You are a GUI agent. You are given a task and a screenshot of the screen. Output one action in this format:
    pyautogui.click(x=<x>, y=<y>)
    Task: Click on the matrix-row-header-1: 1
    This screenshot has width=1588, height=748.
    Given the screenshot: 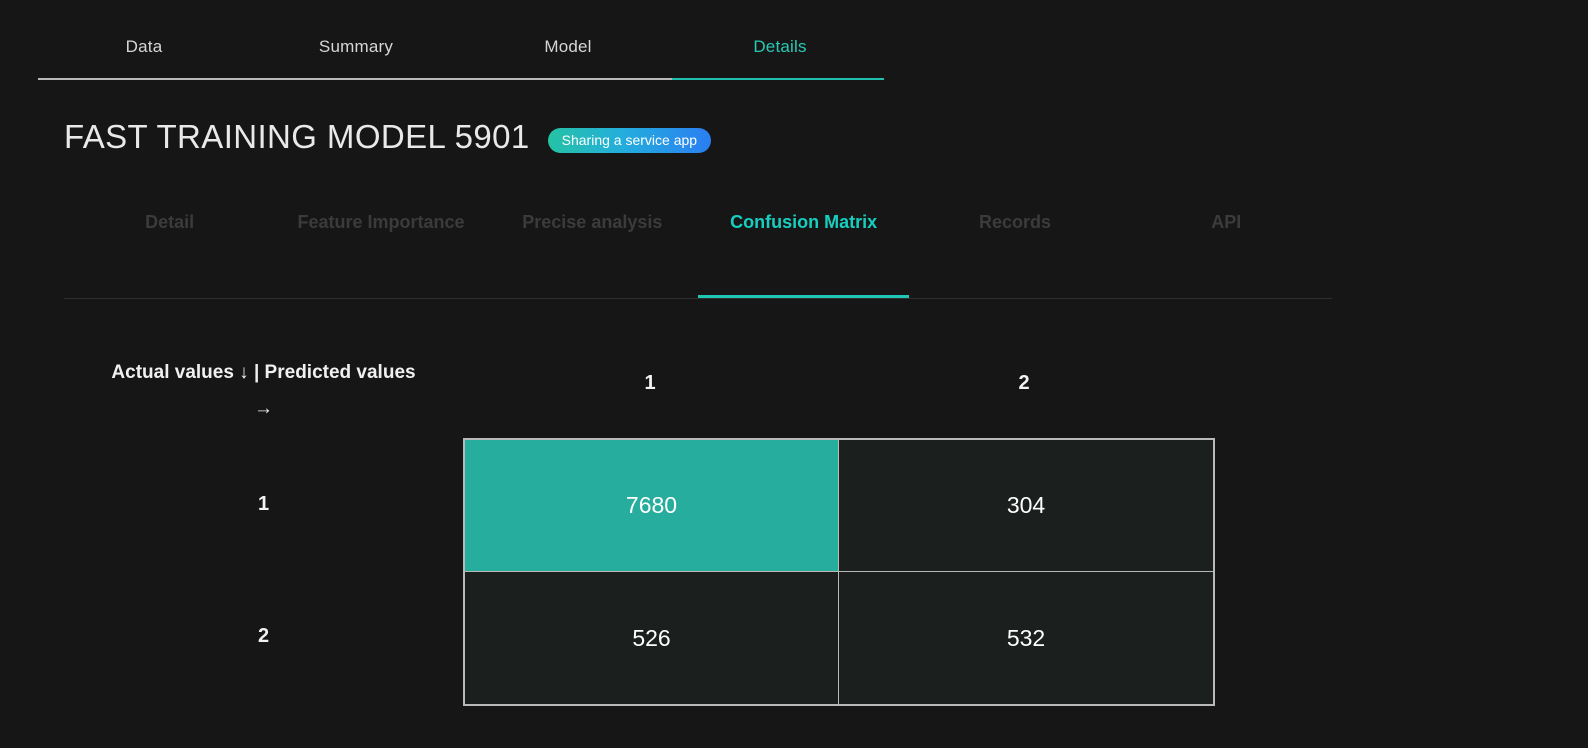 What is the action you would take?
    pyautogui.click(x=263, y=503)
    